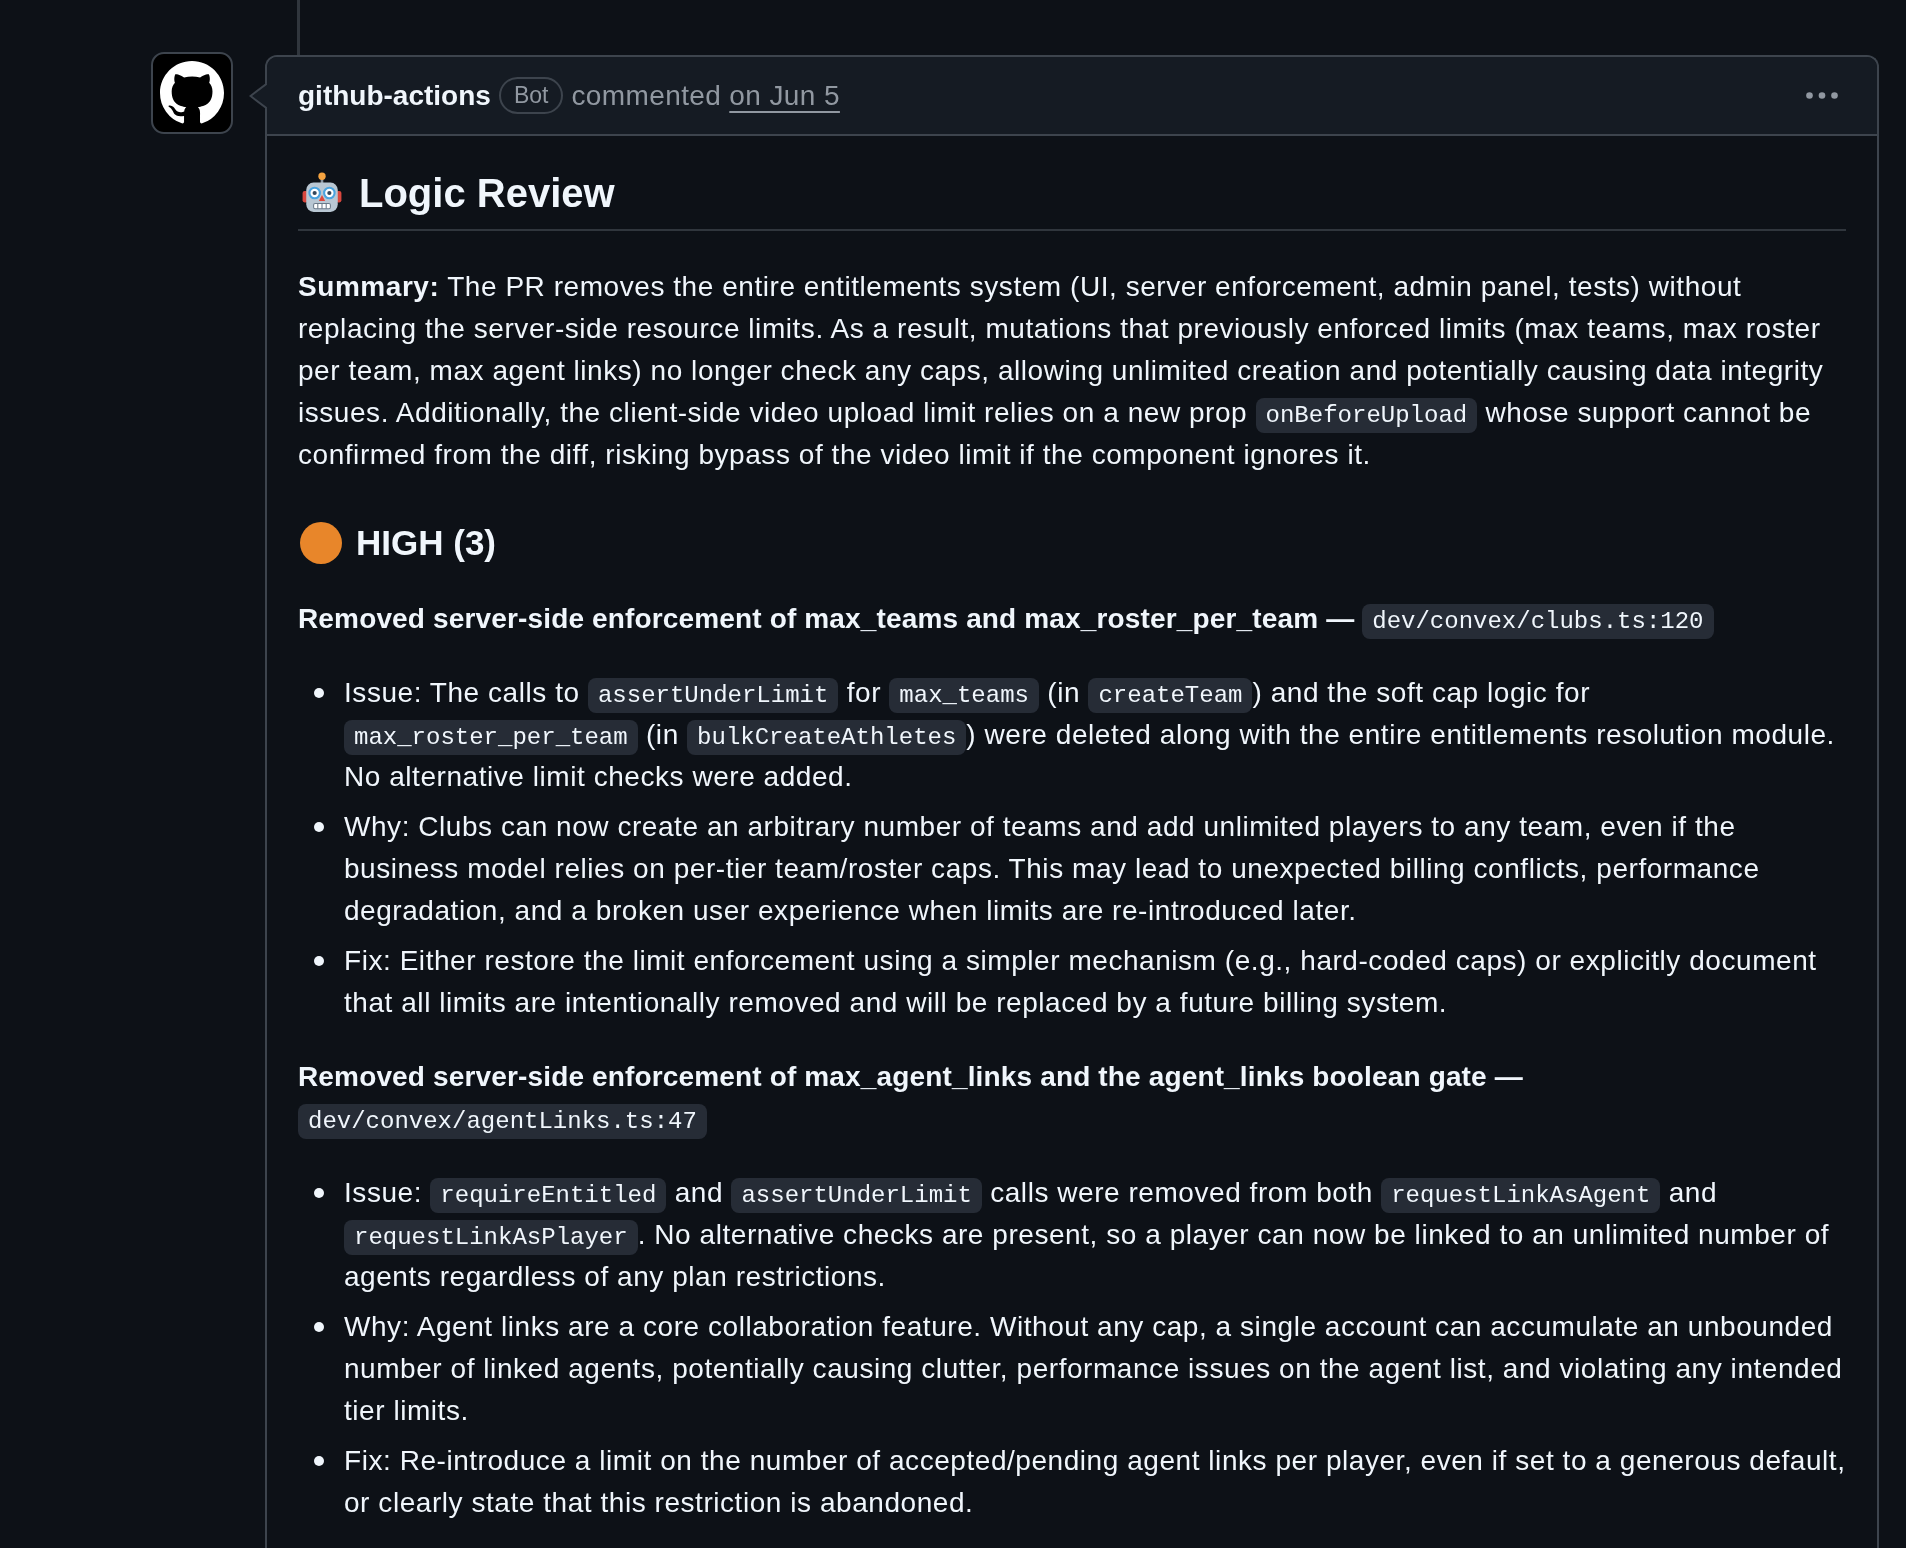 The image size is (1906, 1548). What do you see at coordinates (426, 543) in the screenshot?
I see `severity-heading: HIGH (3)` at bounding box center [426, 543].